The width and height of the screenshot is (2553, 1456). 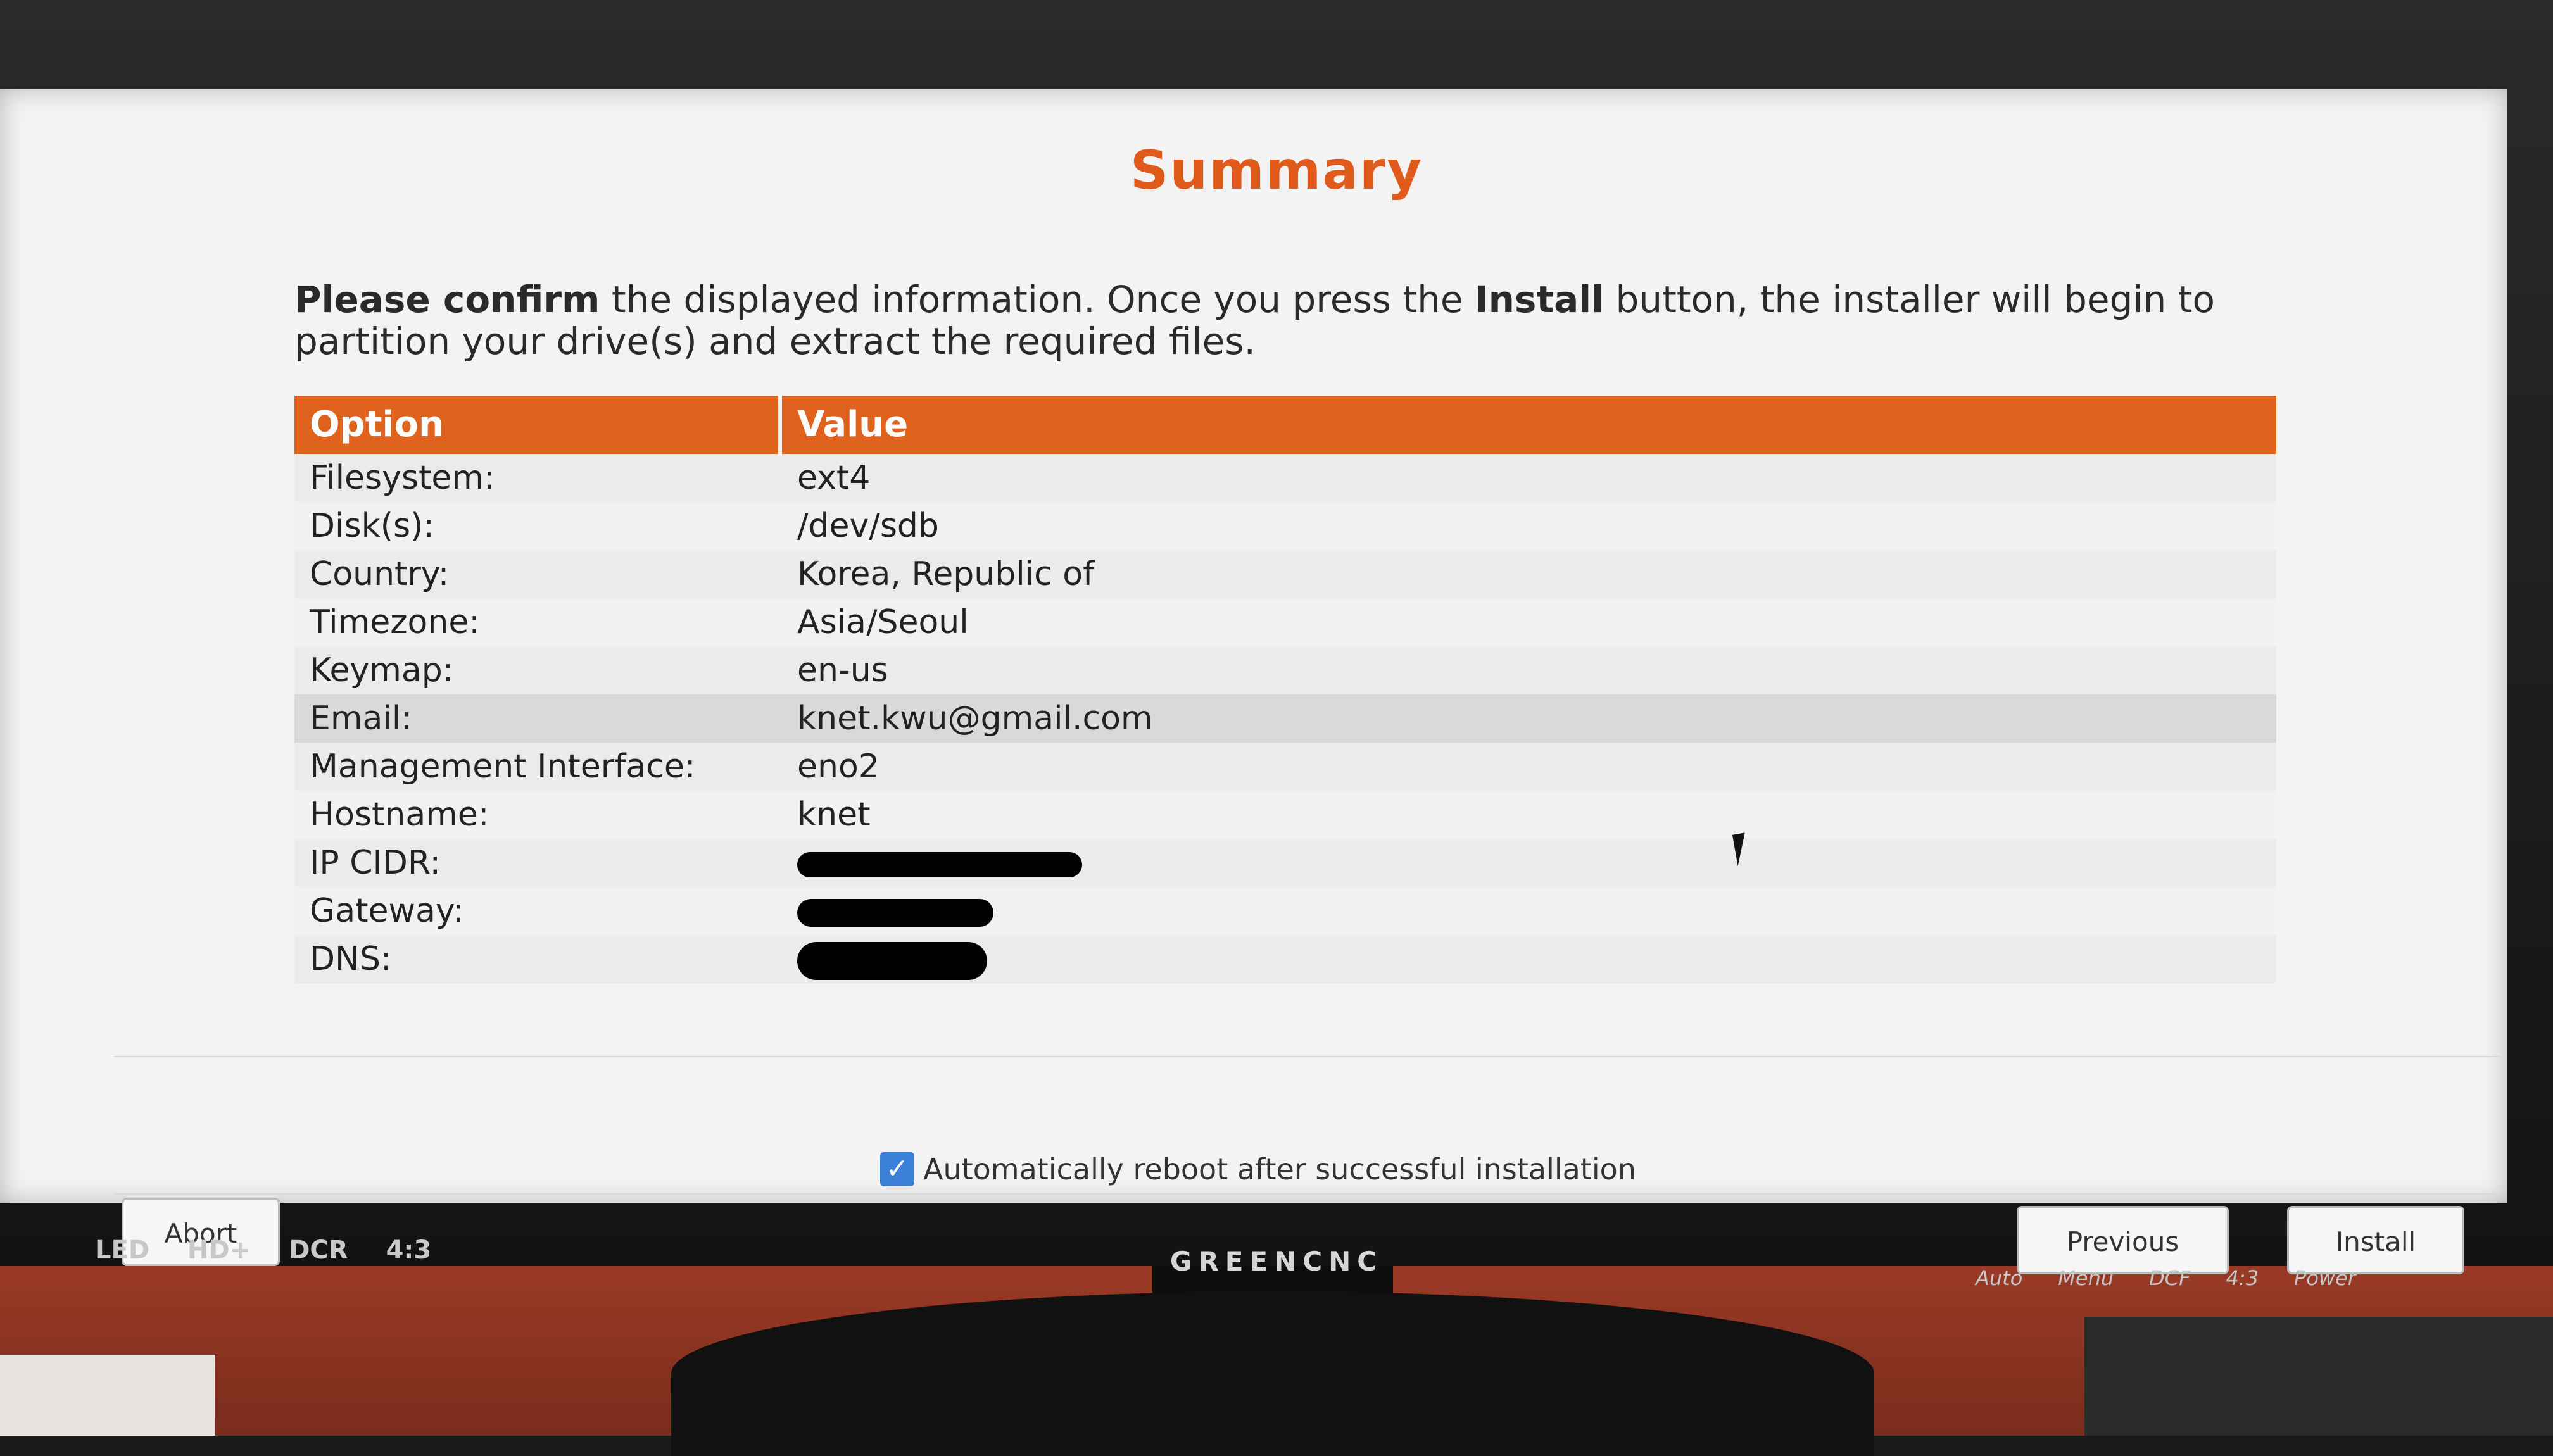 What do you see at coordinates (1285, 622) in the screenshot?
I see `table-row: Timezone: Asia/Seoul` at bounding box center [1285, 622].